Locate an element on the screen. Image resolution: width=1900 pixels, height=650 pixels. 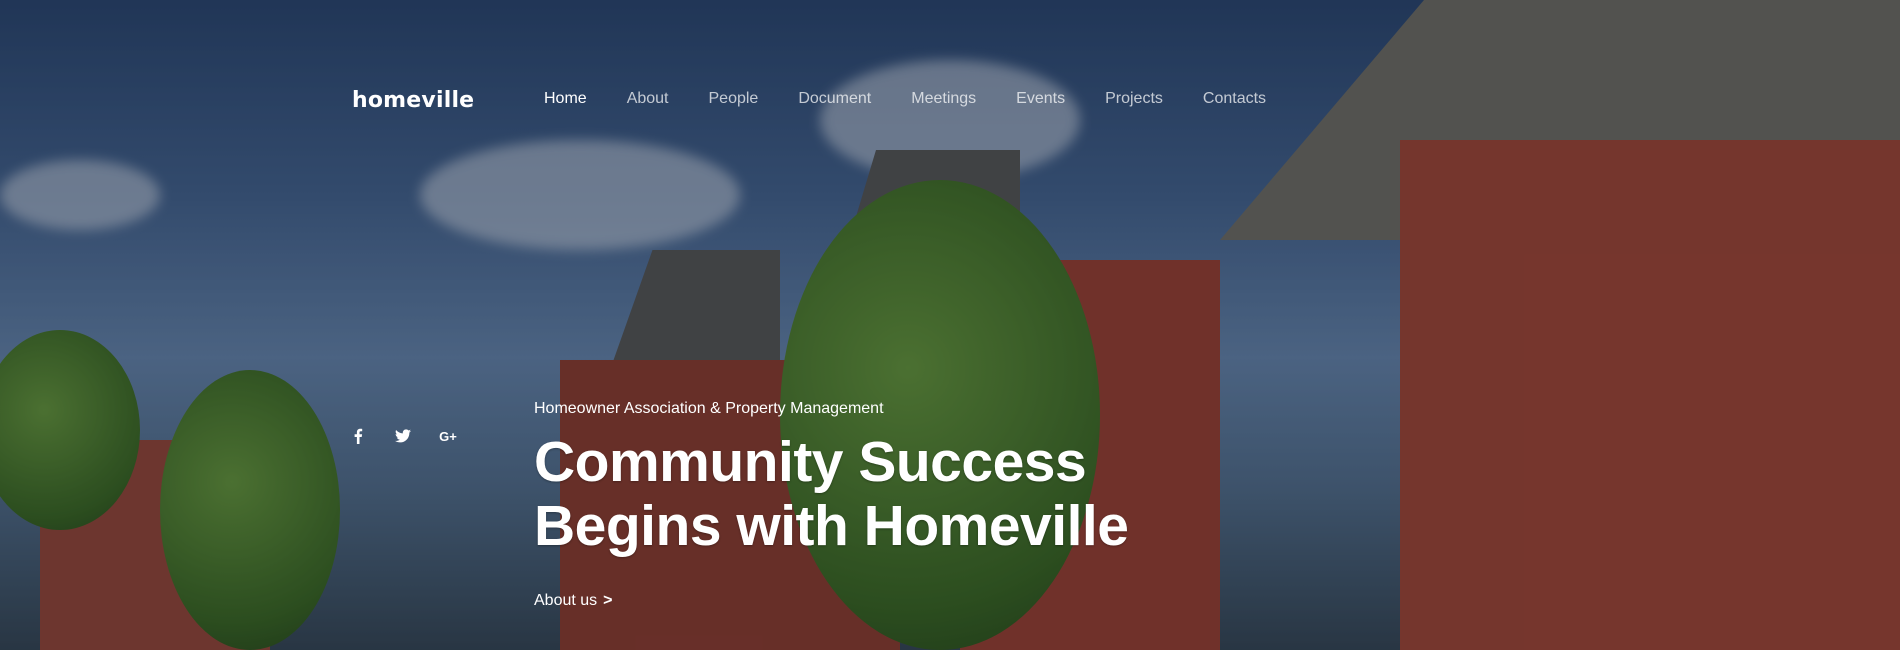
twitter-icon is located at coordinates (403, 436).